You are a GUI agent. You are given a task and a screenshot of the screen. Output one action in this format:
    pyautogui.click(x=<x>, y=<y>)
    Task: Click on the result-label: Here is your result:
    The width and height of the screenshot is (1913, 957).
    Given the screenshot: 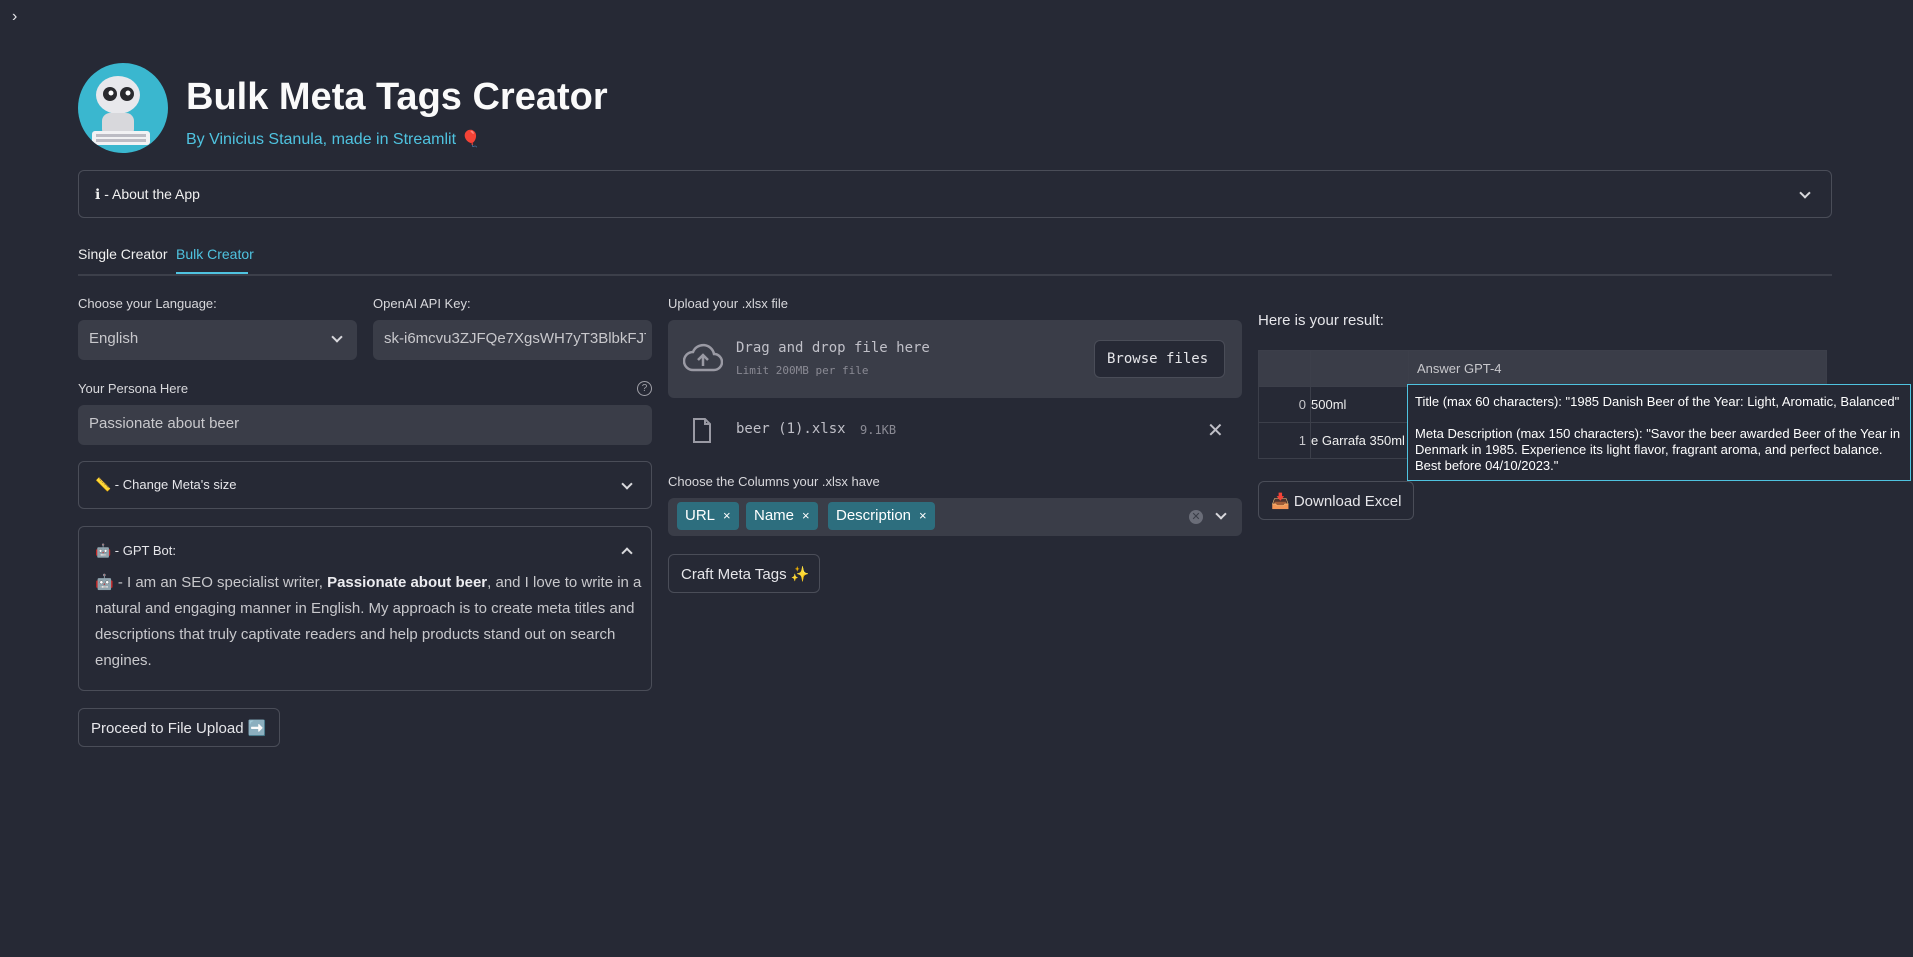 What is the action you would take?
    pyautogui.click(x=1321, y=320)
    